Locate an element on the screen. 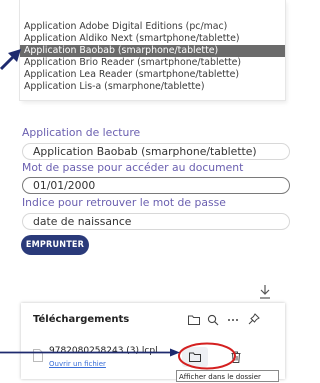 The image size is (320, 383). app-field-label: Application de lecture is located at coordinates (81, 132).